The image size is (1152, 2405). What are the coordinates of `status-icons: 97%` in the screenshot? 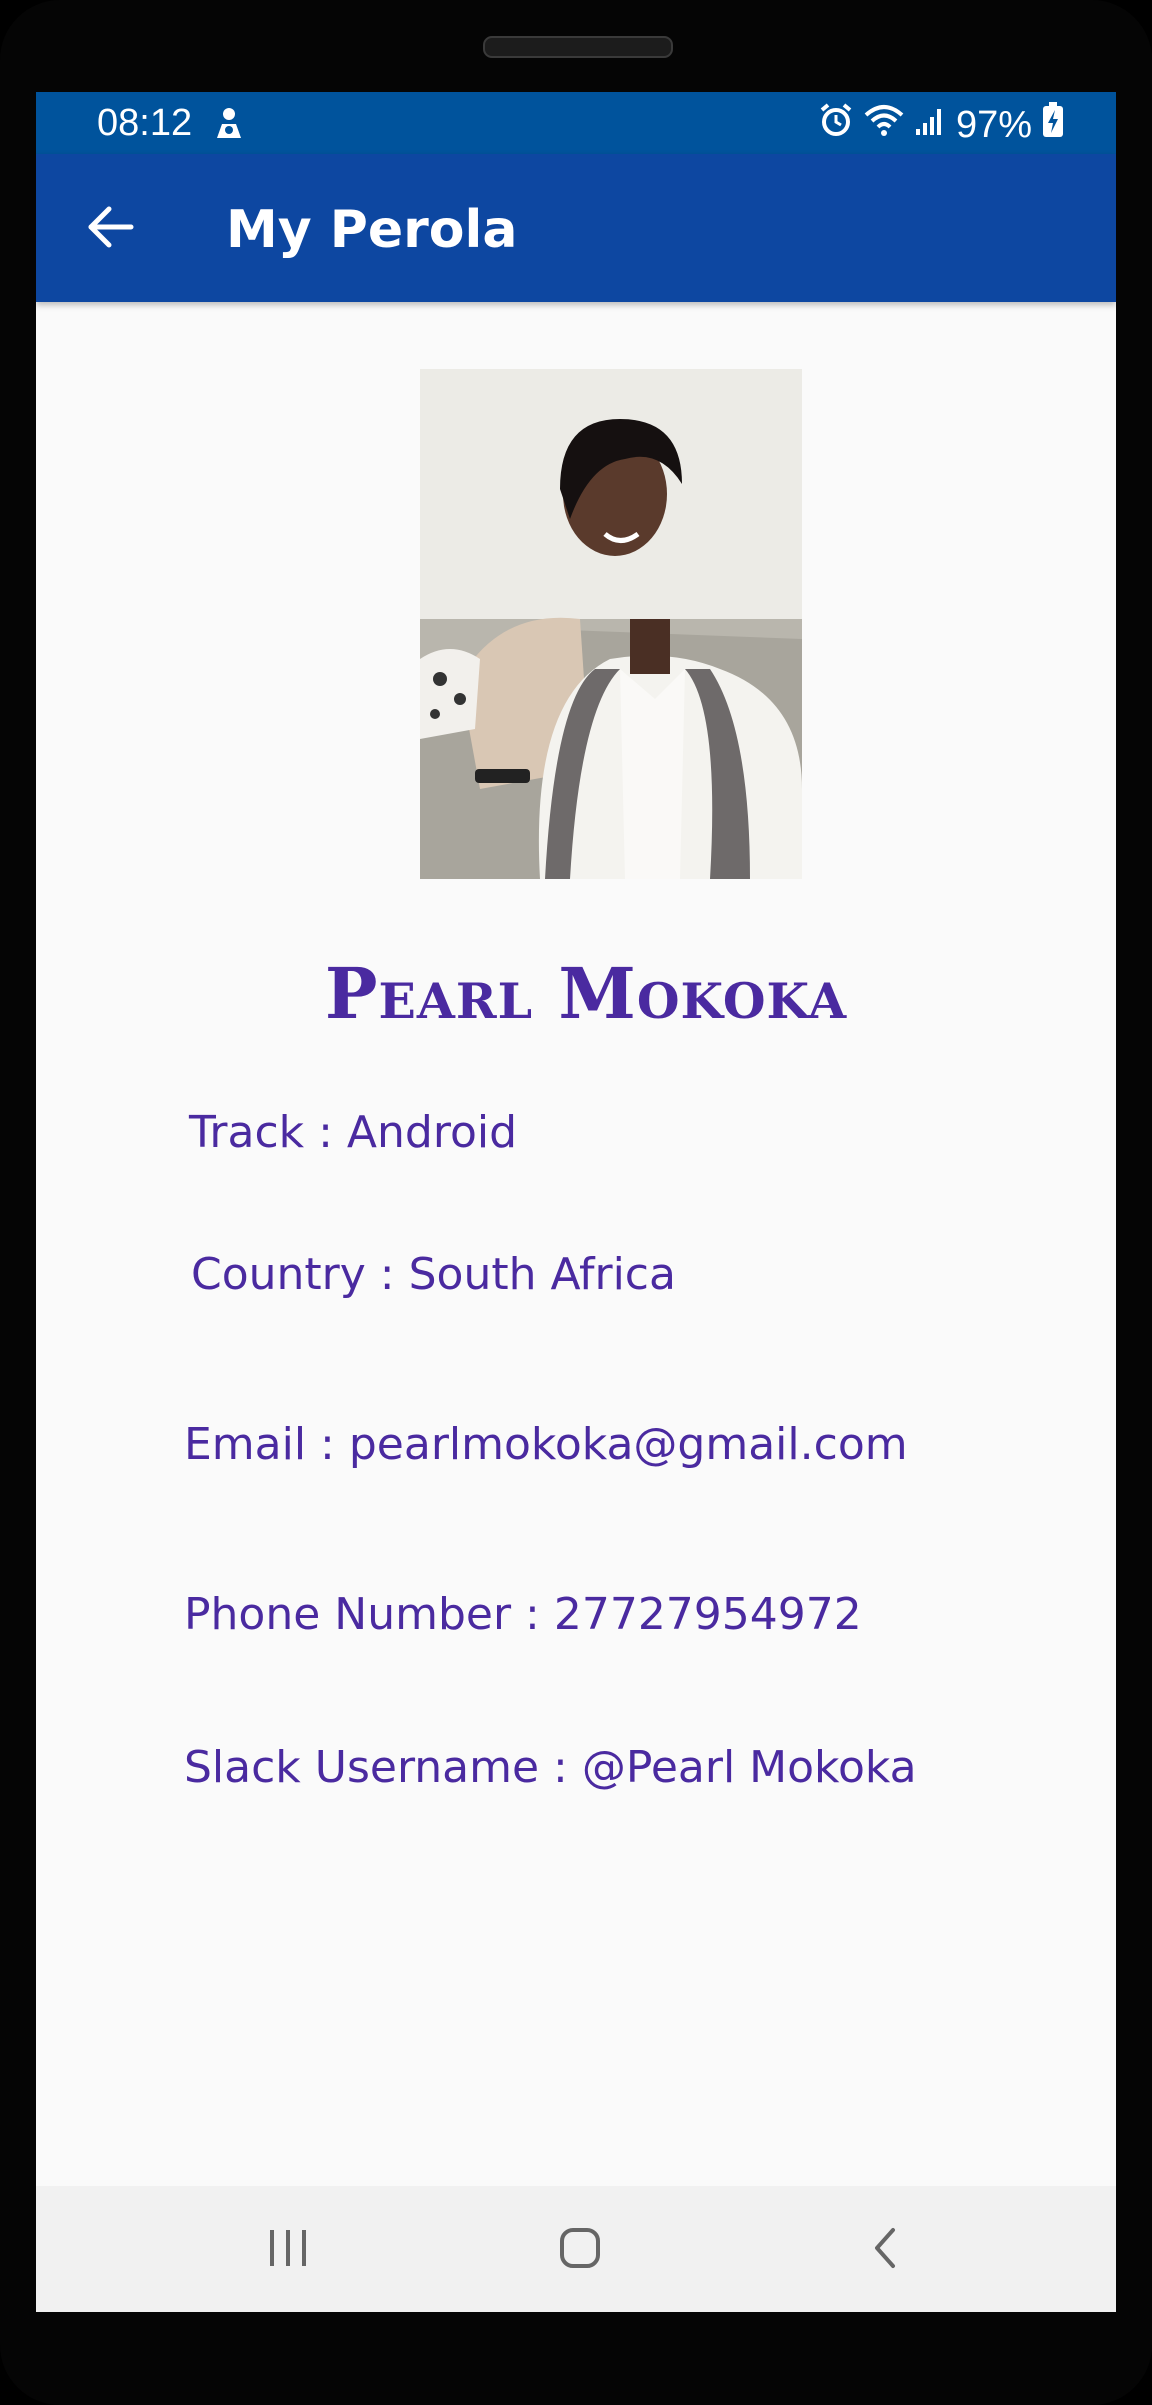 It's located at (941, 125).